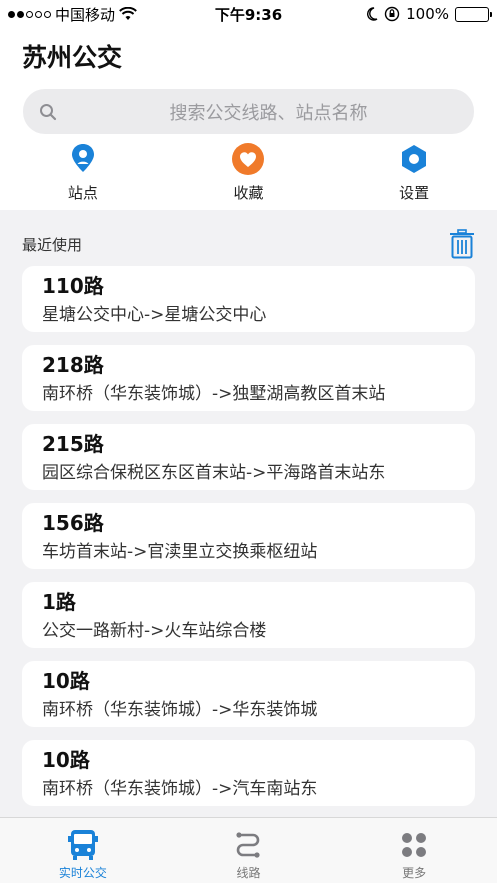  I want to click on tab-realtime-bus: 实时公交, so click(83, 849).